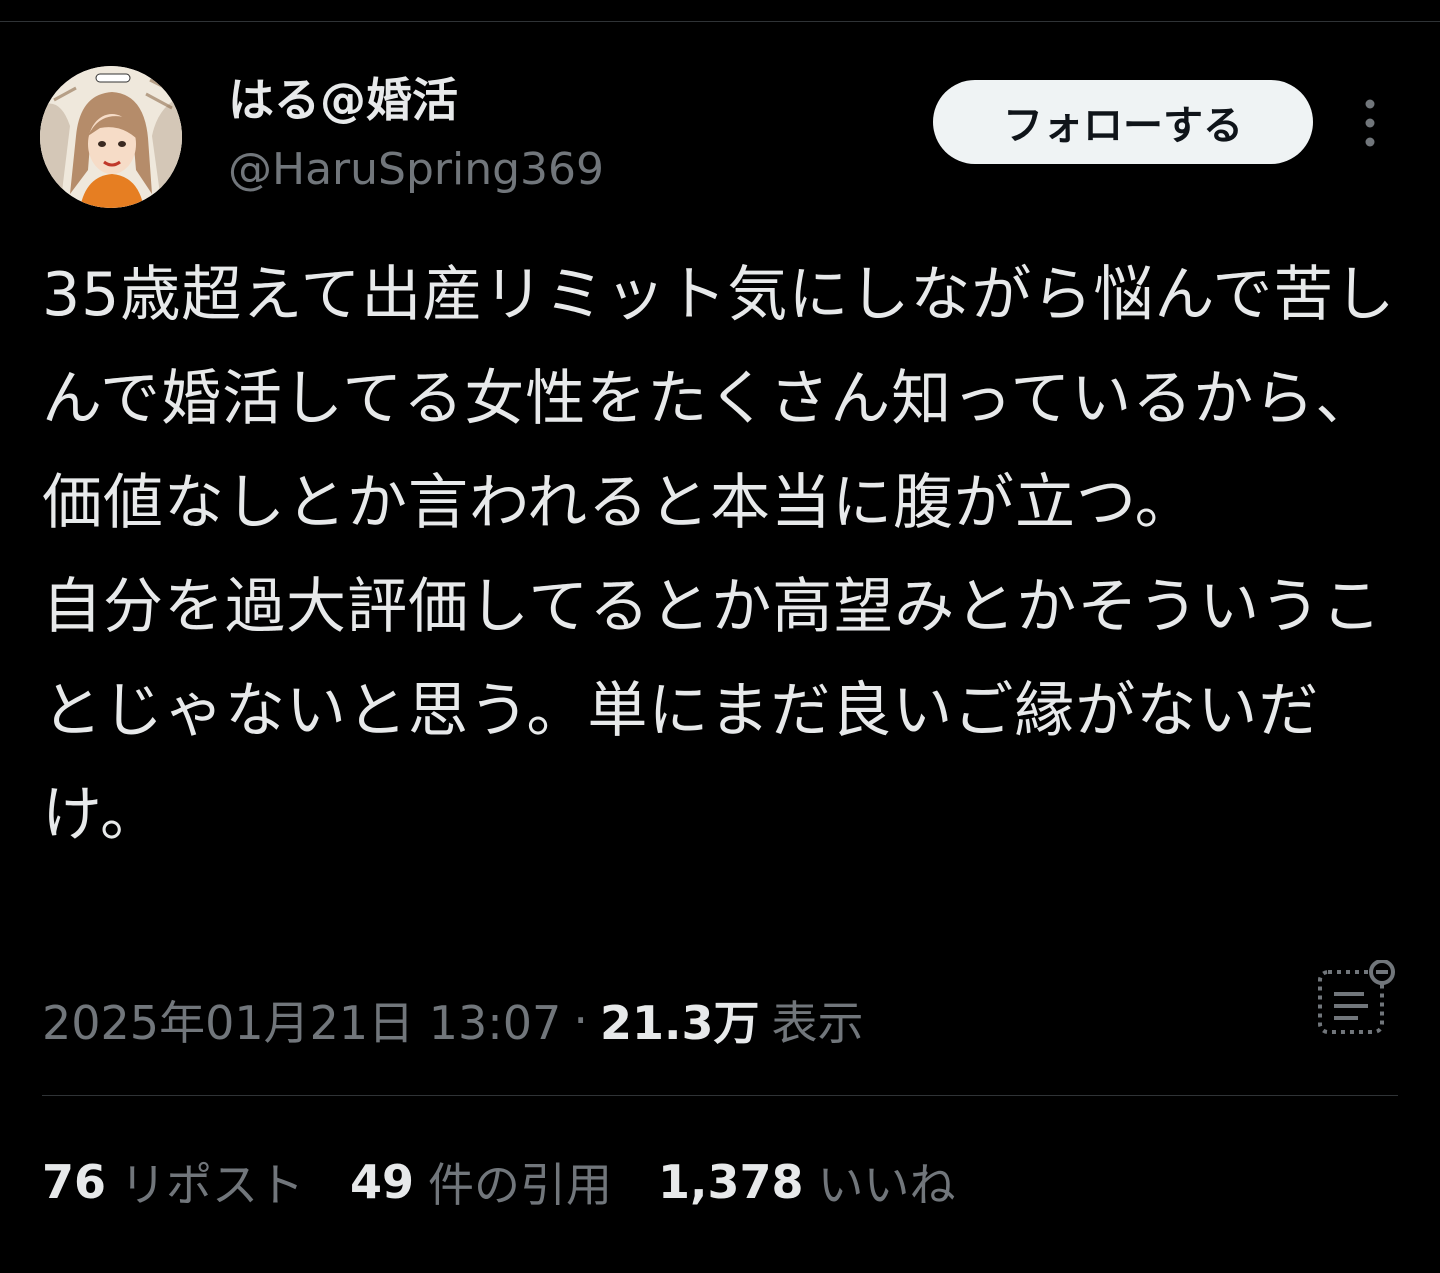 This screenshot has height=1273, width=1440. What do you see at coordinates (807, 1182) in the screenshot?
I see `likes-stat: 1,378 いいね` at bounding box center [807, 1182].